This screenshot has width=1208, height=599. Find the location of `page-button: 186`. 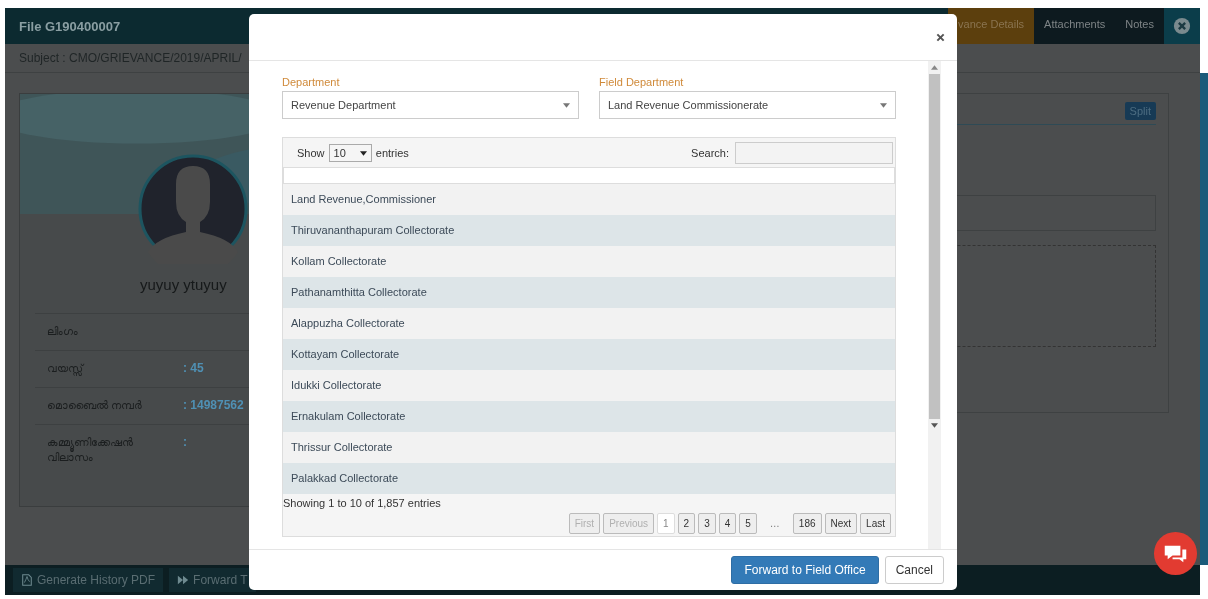

page-button: 186 is located at coordinates (807, 523).